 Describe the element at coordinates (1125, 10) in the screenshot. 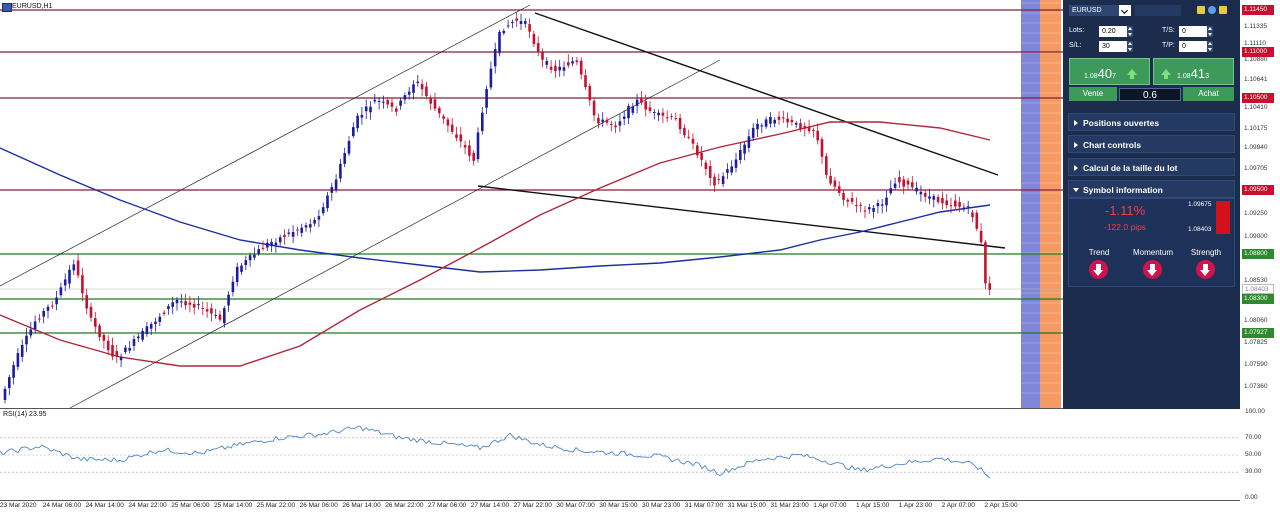

I see `symbol-dropdown-button` at that location.